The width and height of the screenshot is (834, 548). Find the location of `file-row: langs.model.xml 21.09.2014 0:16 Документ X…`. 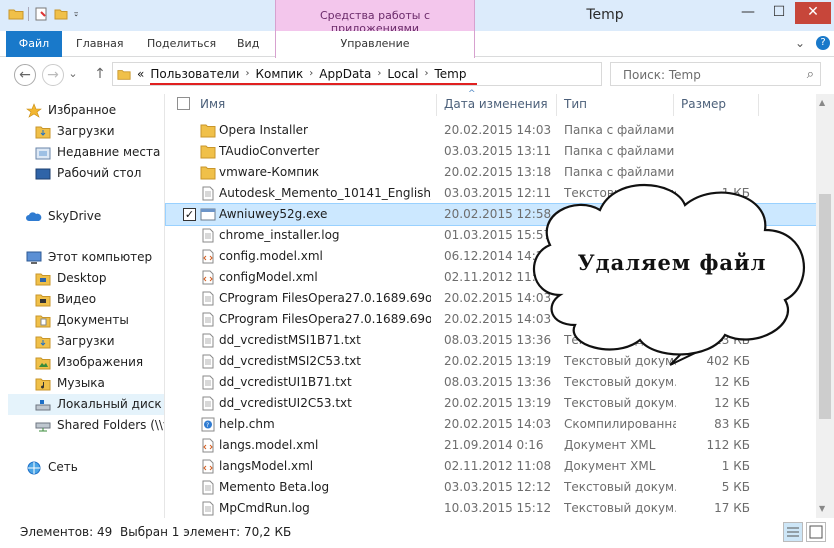

file-row: langs.model.xml 21.09.2014 0:16 Документ X… is located at coordinates (491, 445).